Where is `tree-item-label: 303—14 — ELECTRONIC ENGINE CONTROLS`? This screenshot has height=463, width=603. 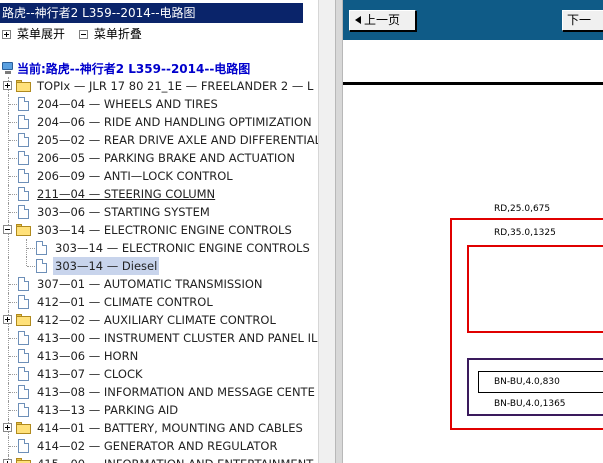
tree-item-label: 303—14 — ELECTRONIC ENGINE CONTROLS is located at coordinates (164, 230).